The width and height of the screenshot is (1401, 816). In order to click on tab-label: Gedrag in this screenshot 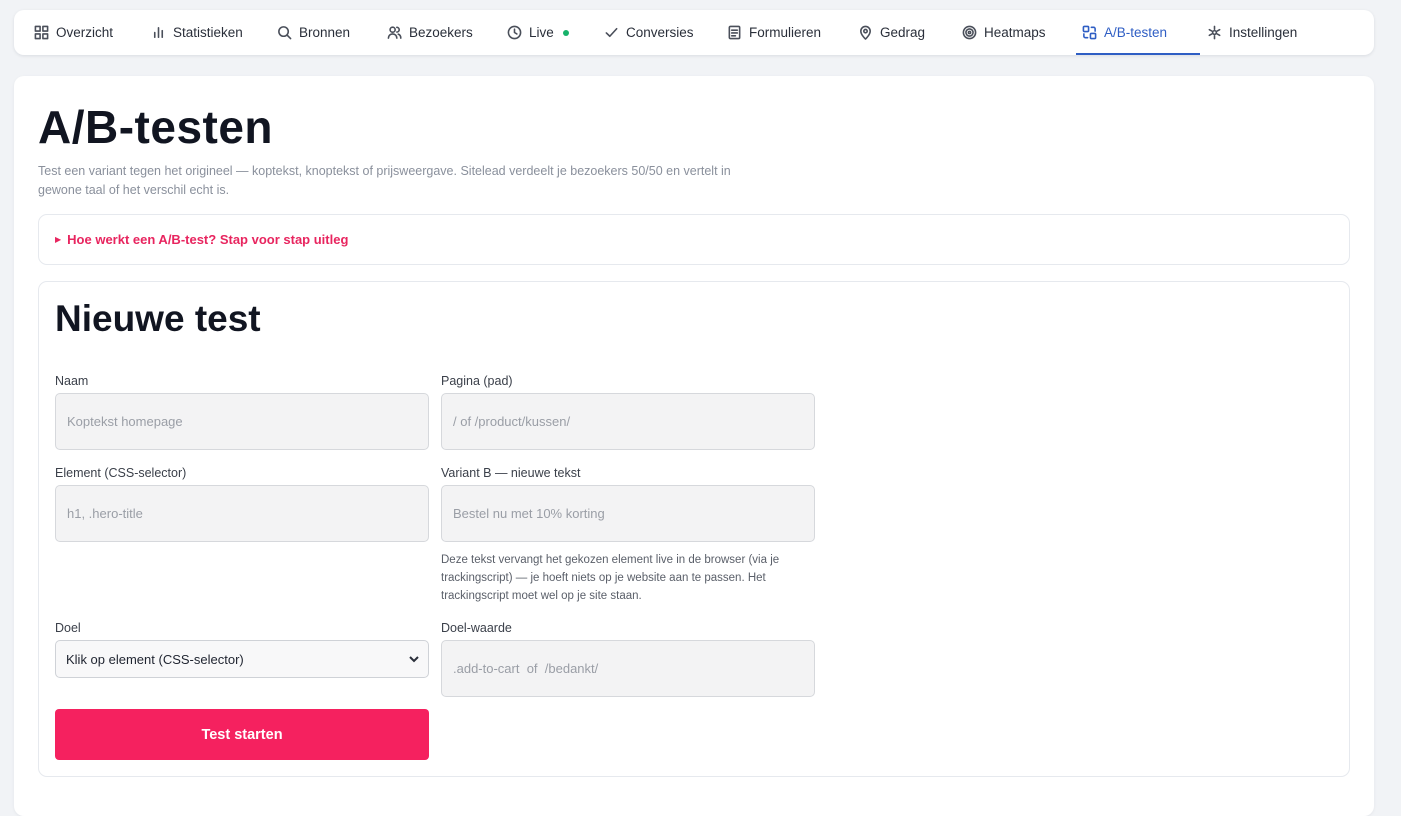, I will do `click(903, 32)`.